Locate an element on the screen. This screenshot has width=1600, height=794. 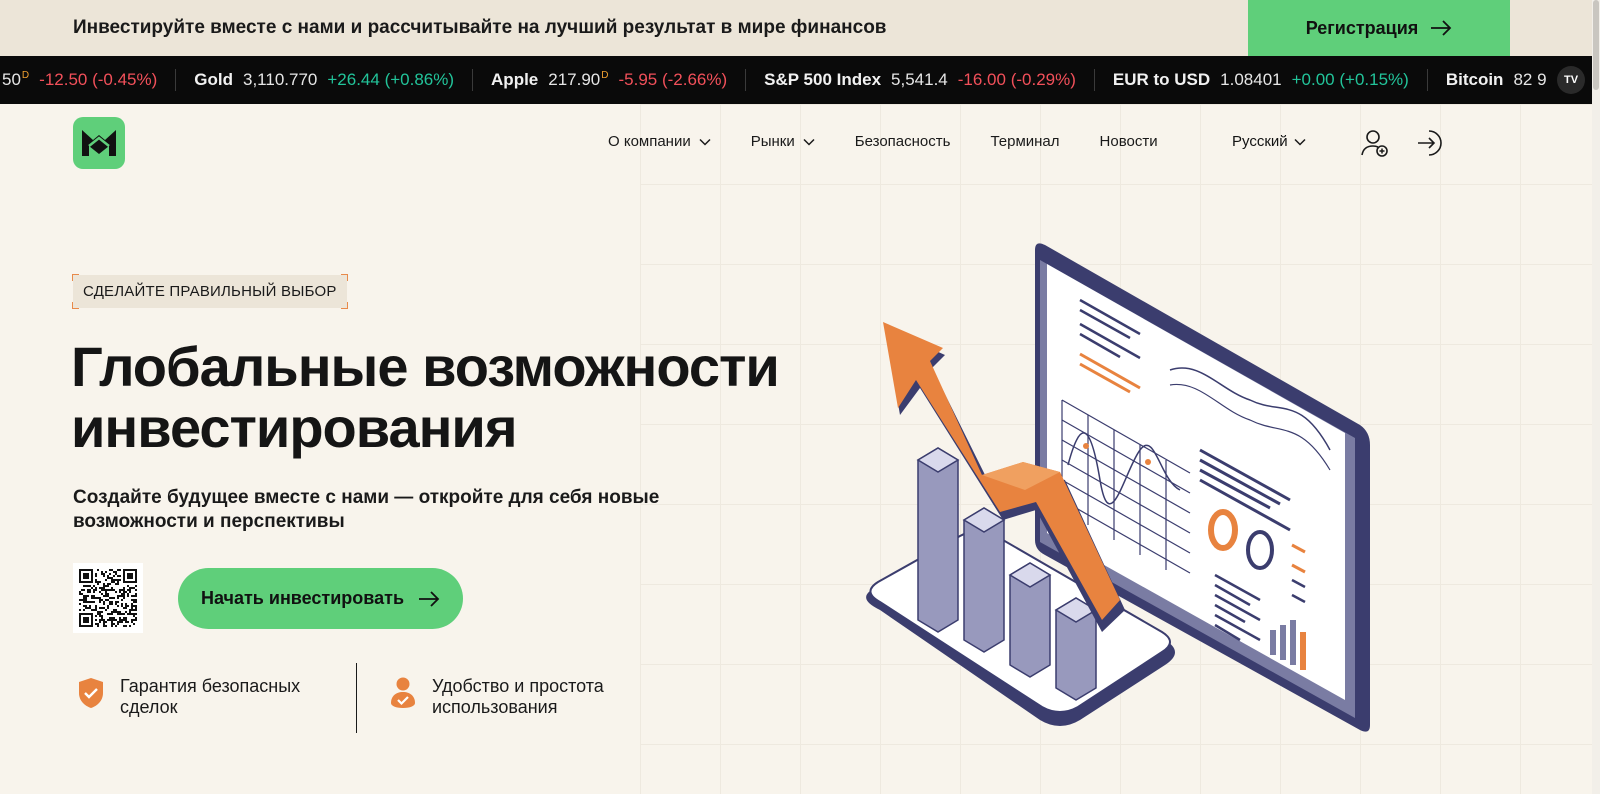
ticker-item-change: -12.50 (-0.45%) is located at coordinates (98, 79).